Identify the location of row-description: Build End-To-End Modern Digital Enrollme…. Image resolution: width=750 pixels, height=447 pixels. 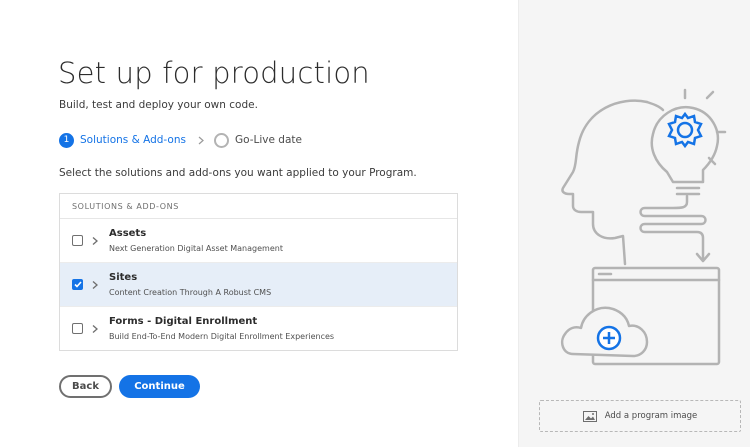
(222, 336).